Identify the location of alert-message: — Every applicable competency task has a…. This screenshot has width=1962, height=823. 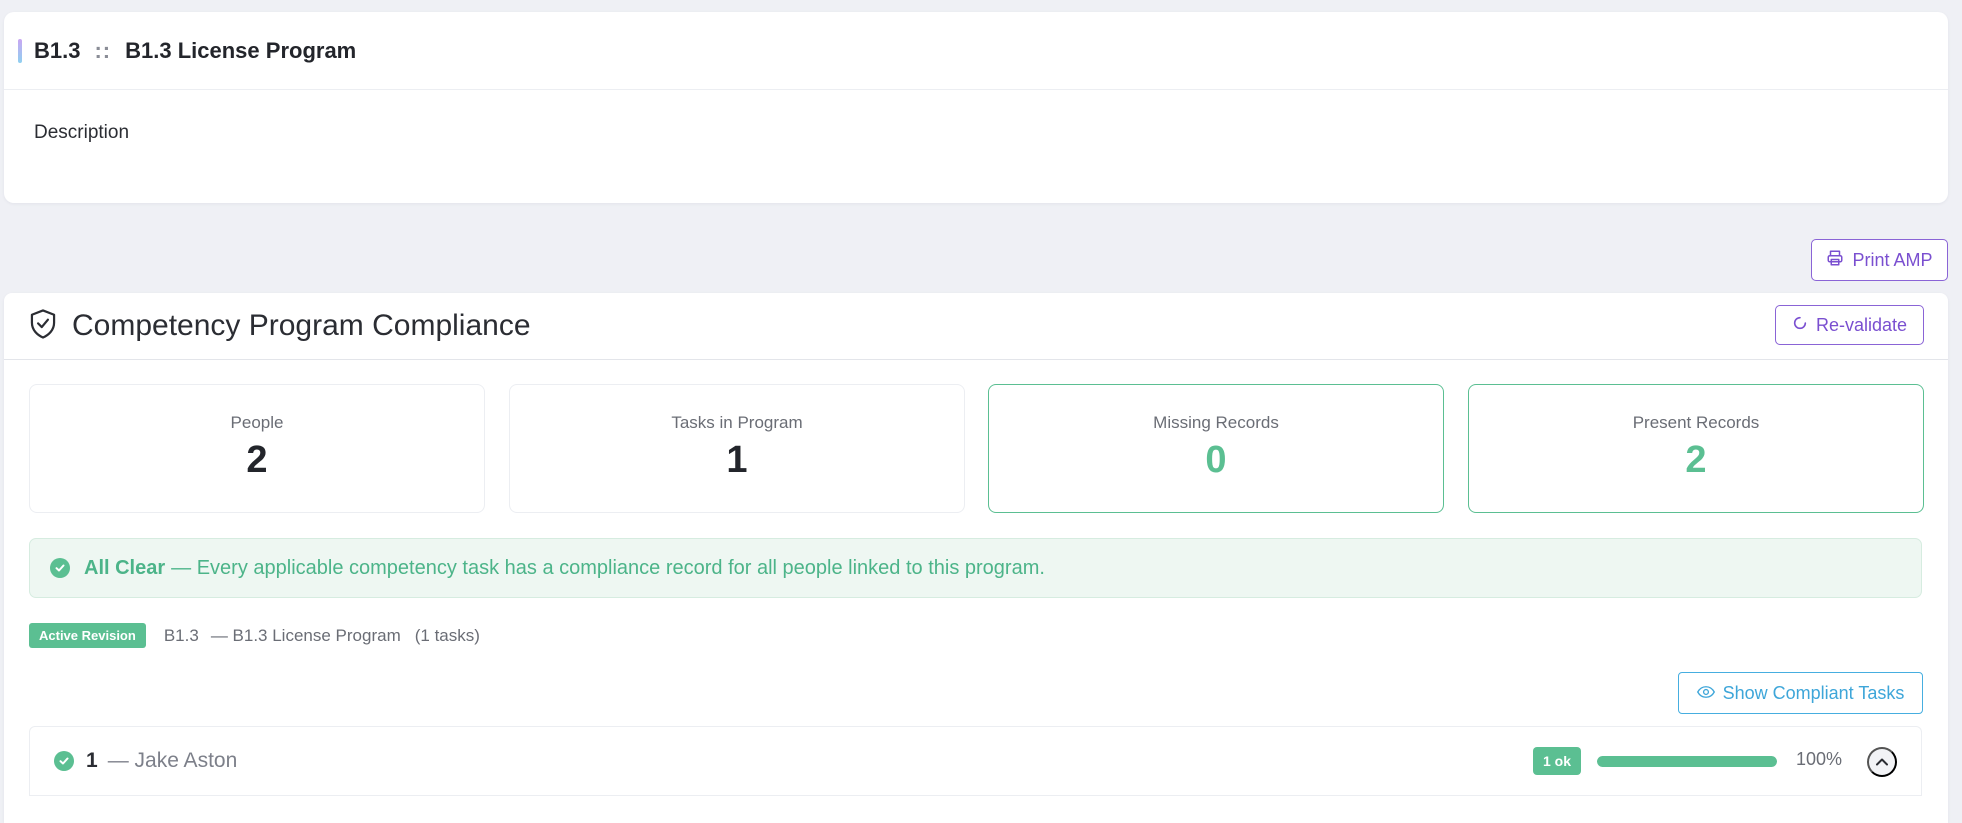
(608, 567).